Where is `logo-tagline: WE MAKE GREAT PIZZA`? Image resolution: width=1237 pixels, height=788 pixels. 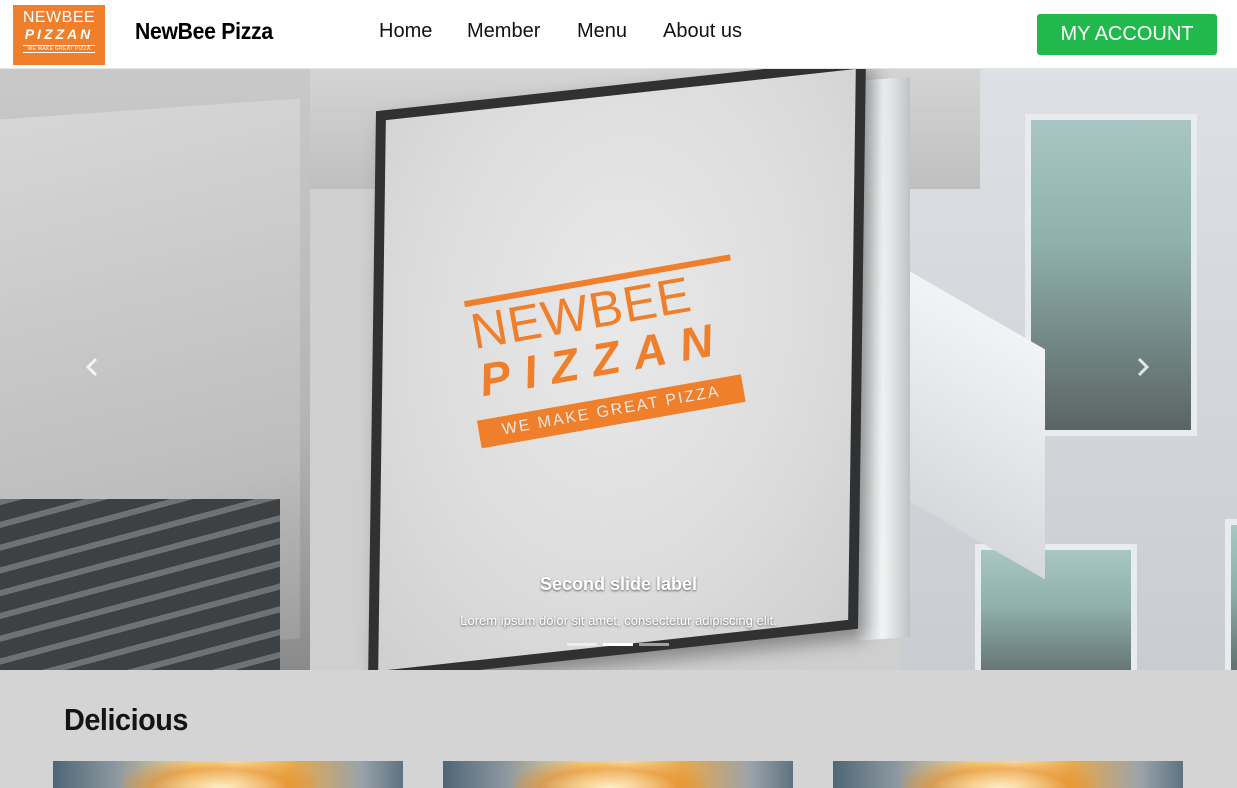 logo-tagline: WE MAKE GREAT PIZZA is located at coordinates (59, 49).